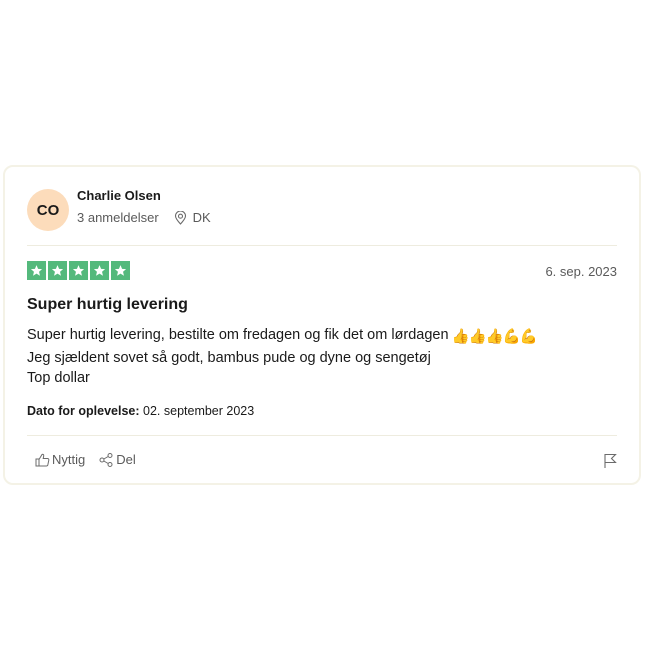 This screenshot has height=650, width=650. Describe the element at coordinates (581, 271) in the screenshot. I see `published-date: 6. sep. 2023` at that location.